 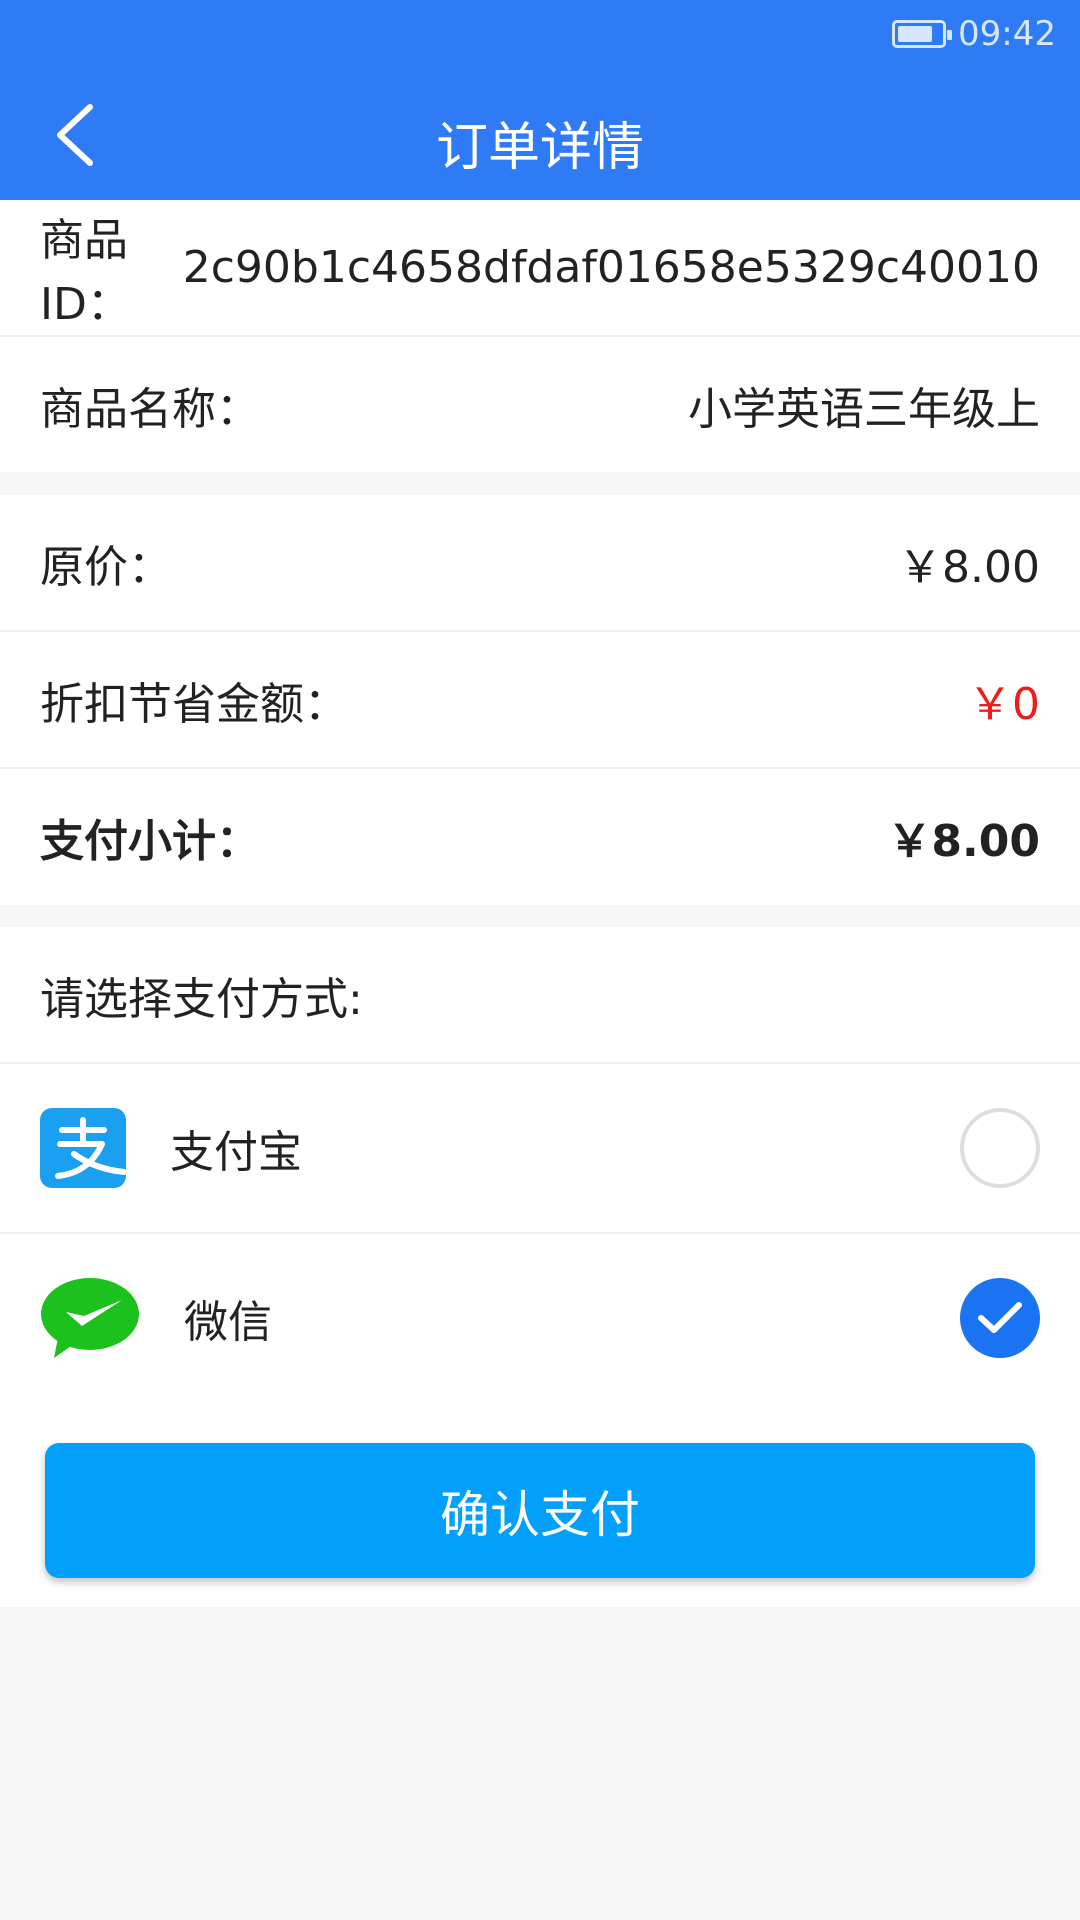 I want to click on product-name-value: 小学英语三年级上, so click(x=864, y=409).